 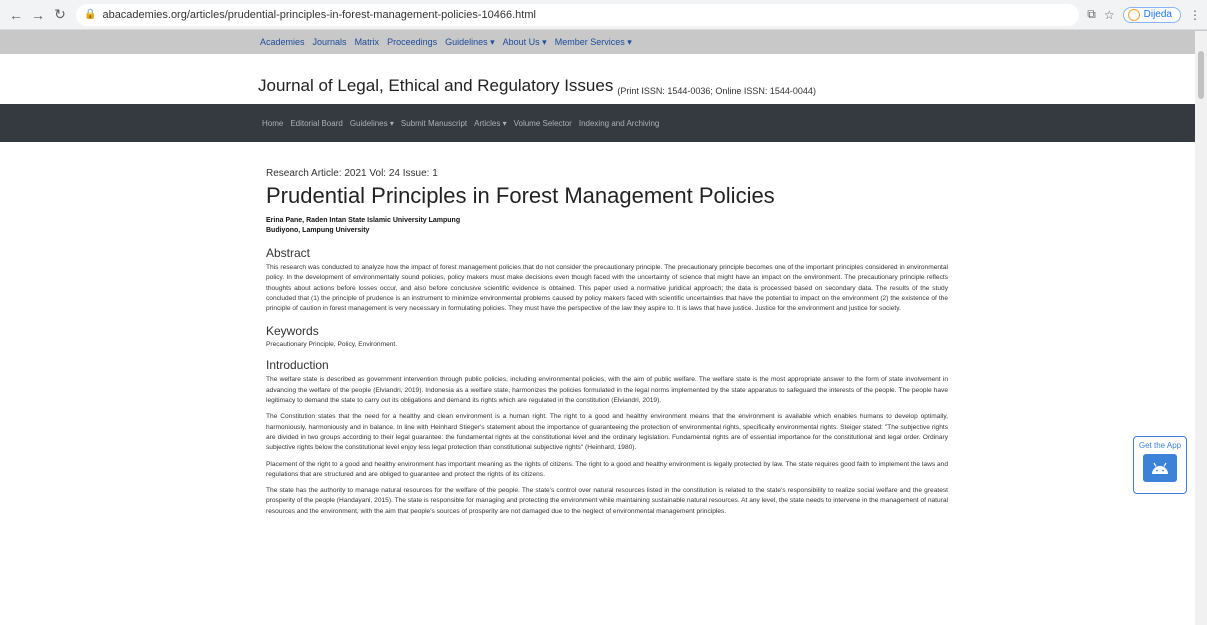 What do you see at coordinates (367, 42) in the screenshot?
I see `top-nav-matrix: Matrix` at bounding box center [367, 42].